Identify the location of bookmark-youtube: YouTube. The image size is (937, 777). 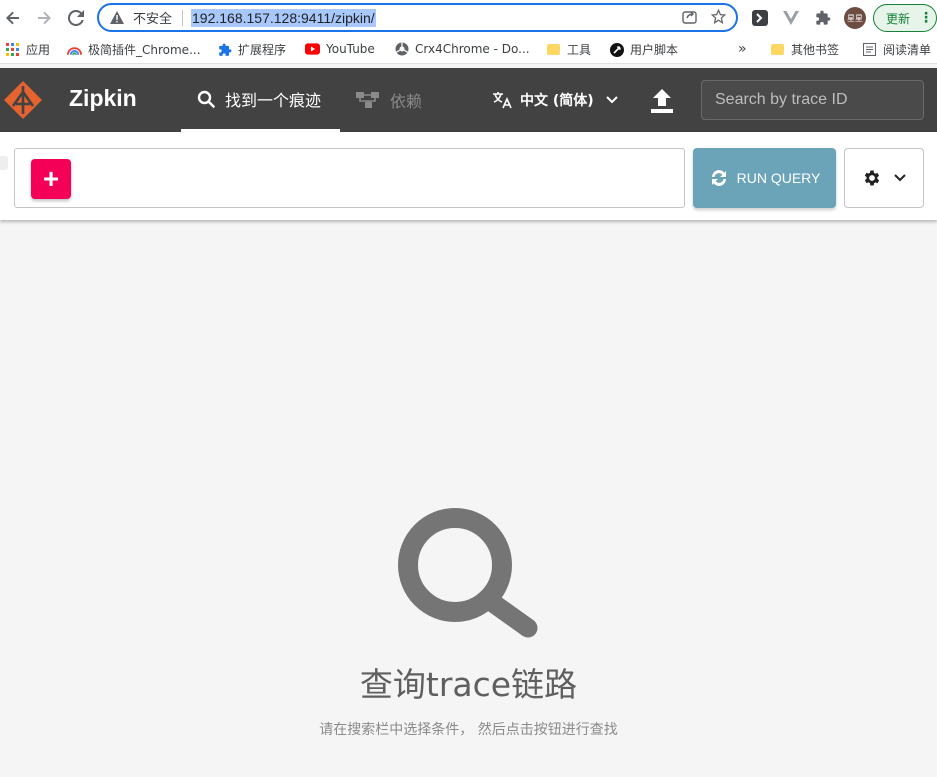
(340, 48).